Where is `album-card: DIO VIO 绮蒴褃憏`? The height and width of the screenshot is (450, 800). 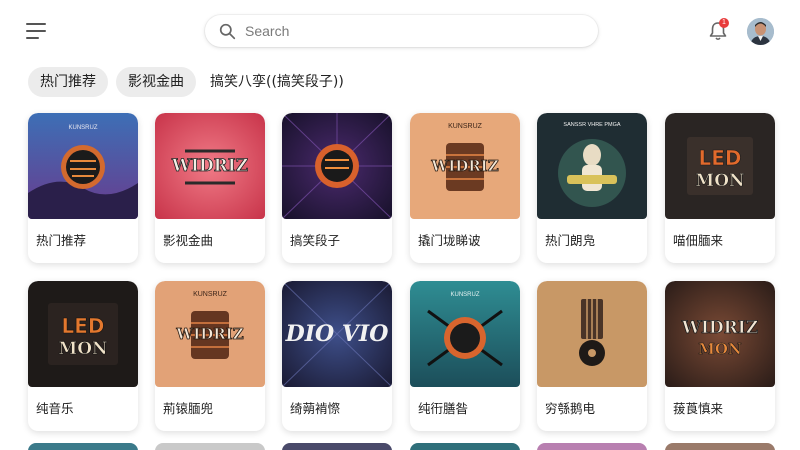 album-card: DIO VIO 绮蒴褃憏 is located at coordinates (337, 356).